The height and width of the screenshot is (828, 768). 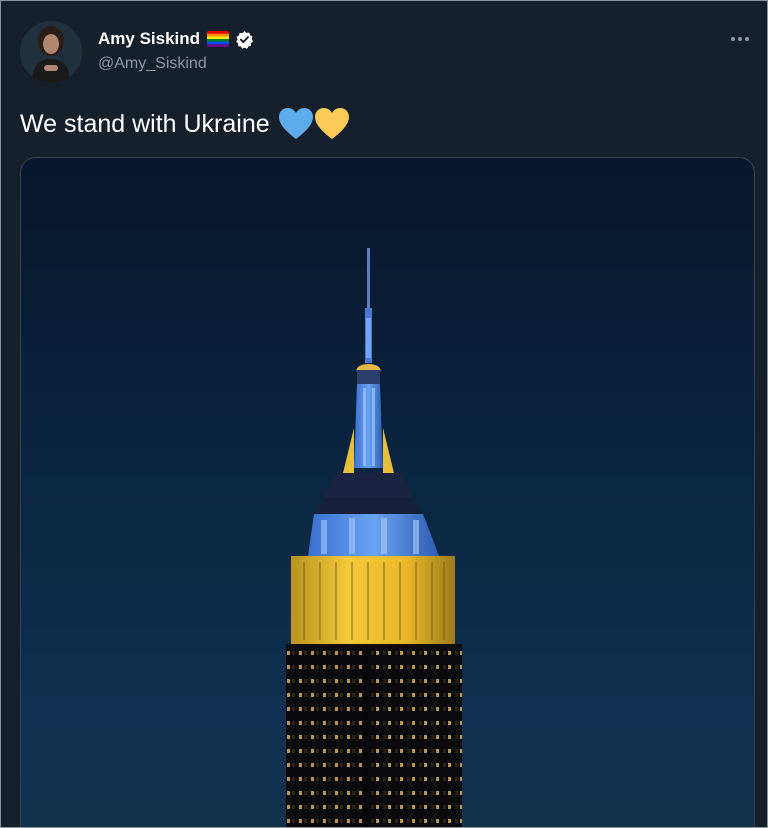 I want to click on more-options-icon, so click(x=740, y=39).